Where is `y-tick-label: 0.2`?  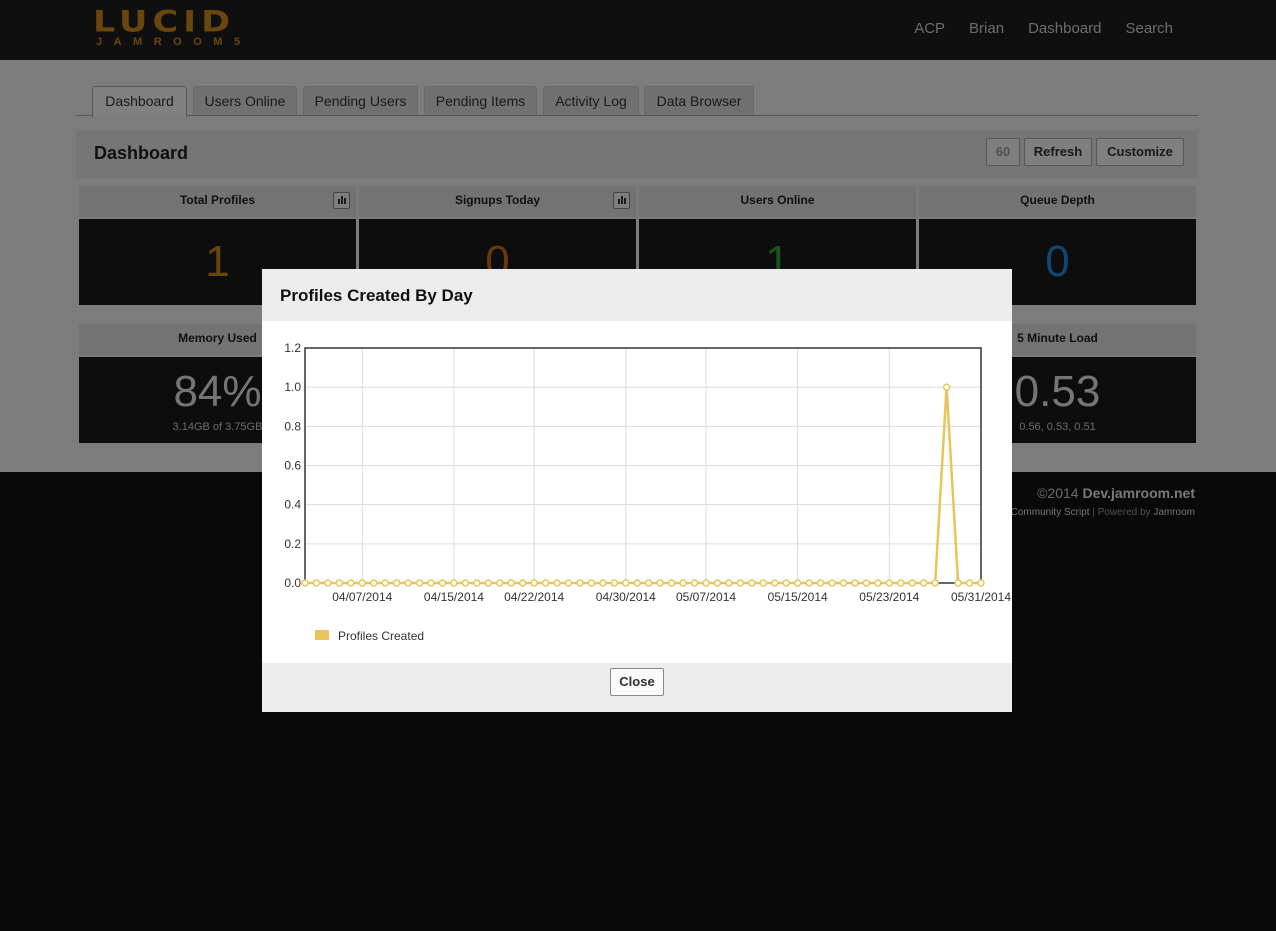 y-tick-label: 0.2 is located at coordinates (292, 544).